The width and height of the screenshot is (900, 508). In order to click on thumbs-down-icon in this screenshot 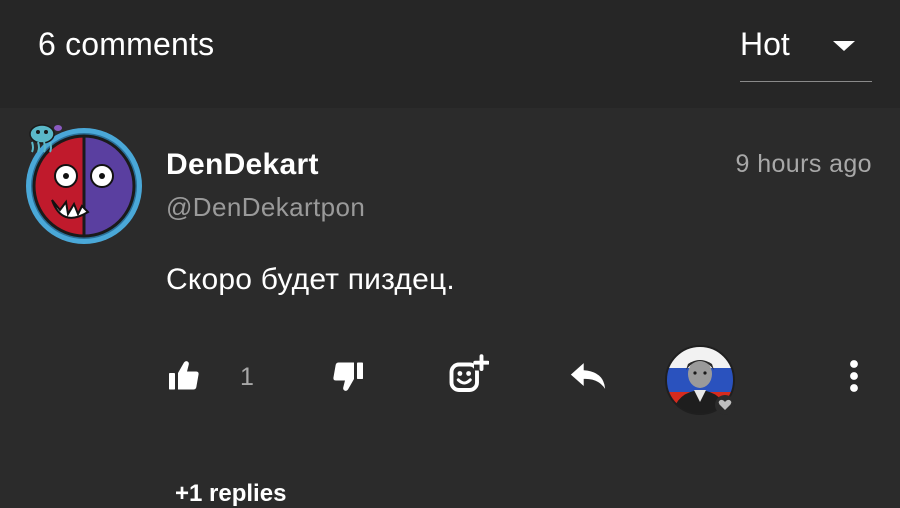, I will do `click(348, 376)`.